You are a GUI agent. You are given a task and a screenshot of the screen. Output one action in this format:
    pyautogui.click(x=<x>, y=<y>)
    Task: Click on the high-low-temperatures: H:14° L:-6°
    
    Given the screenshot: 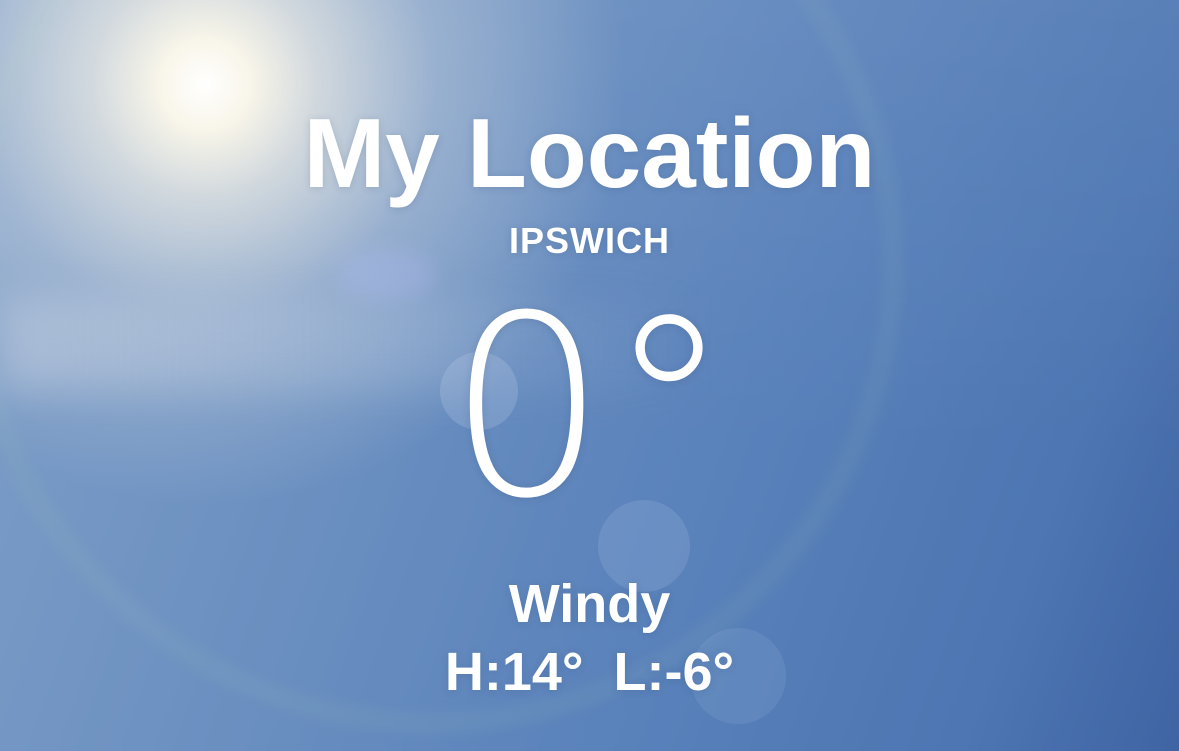 What is the action you would take?
    pyautogui.click(x=589, y=672)
    